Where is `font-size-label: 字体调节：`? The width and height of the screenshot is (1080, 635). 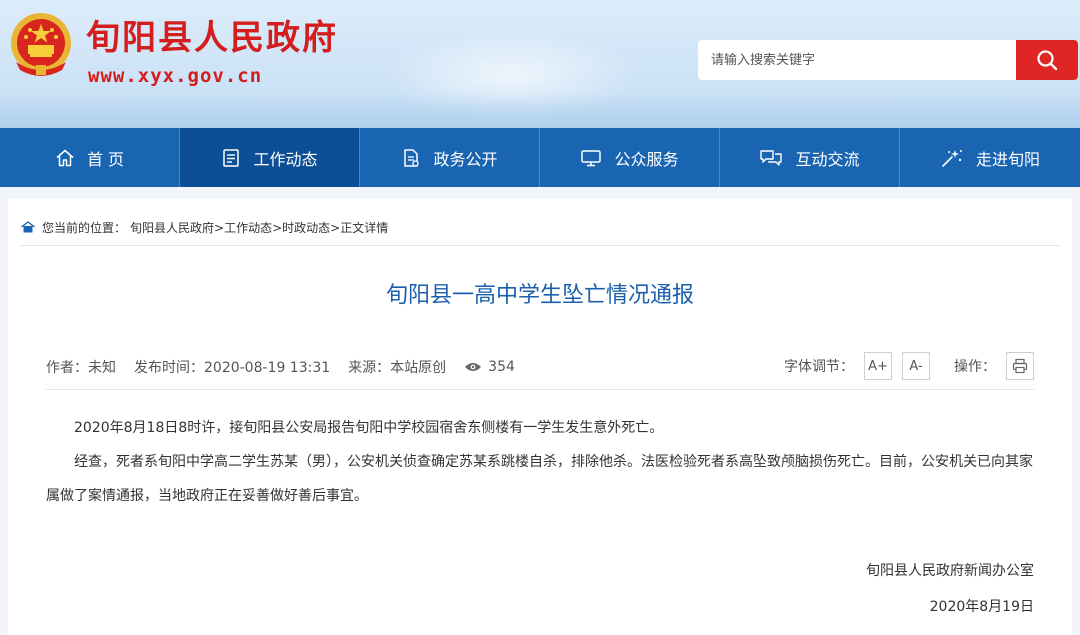
font-size-label: 字体调节： is located at coordinates (819, 367).